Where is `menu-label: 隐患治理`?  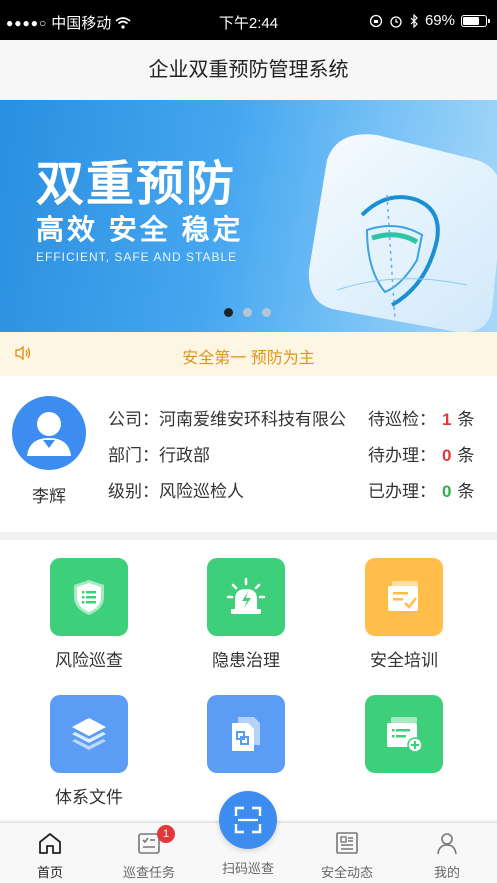
menu-label: 隐患治理 is located at coordinates (246, 660).